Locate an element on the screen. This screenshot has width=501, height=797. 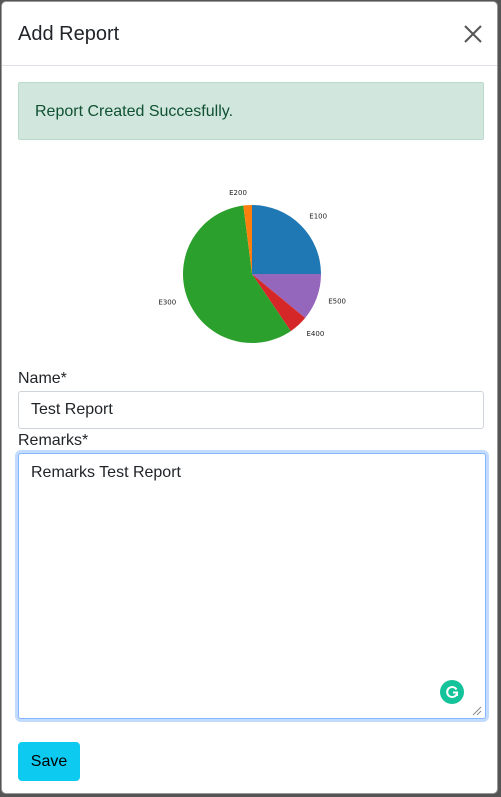
pie-label-e100: E100 is located at coordinates (318, 217).